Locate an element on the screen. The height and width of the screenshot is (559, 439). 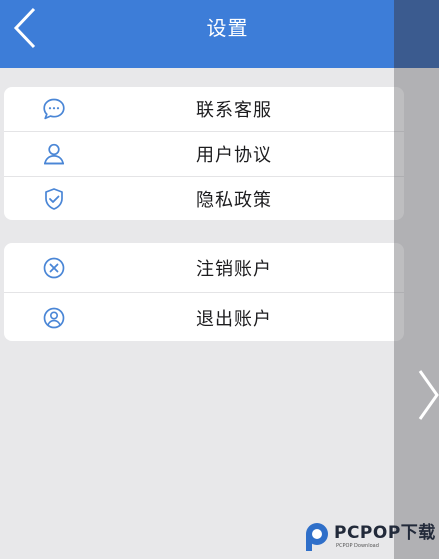
watermark: PCPOP下载 PCPOP Download is located at coordinates (370, 537).